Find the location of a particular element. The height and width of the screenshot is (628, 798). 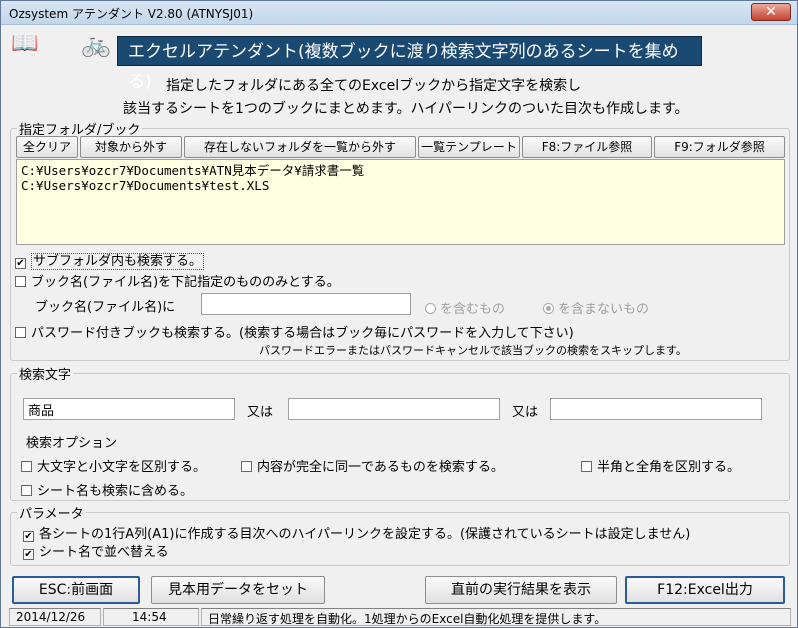

remove-target-button: 対象から外す is located at coordinates (131, 147).